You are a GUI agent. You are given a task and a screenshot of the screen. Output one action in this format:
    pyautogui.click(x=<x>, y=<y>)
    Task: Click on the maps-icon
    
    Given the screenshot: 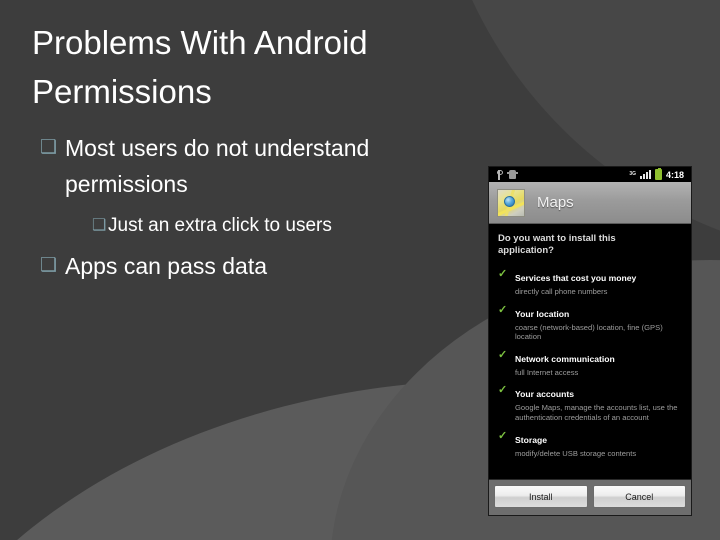 What is the action you would take?
    pyautogui.click(x=511, y=202)
    